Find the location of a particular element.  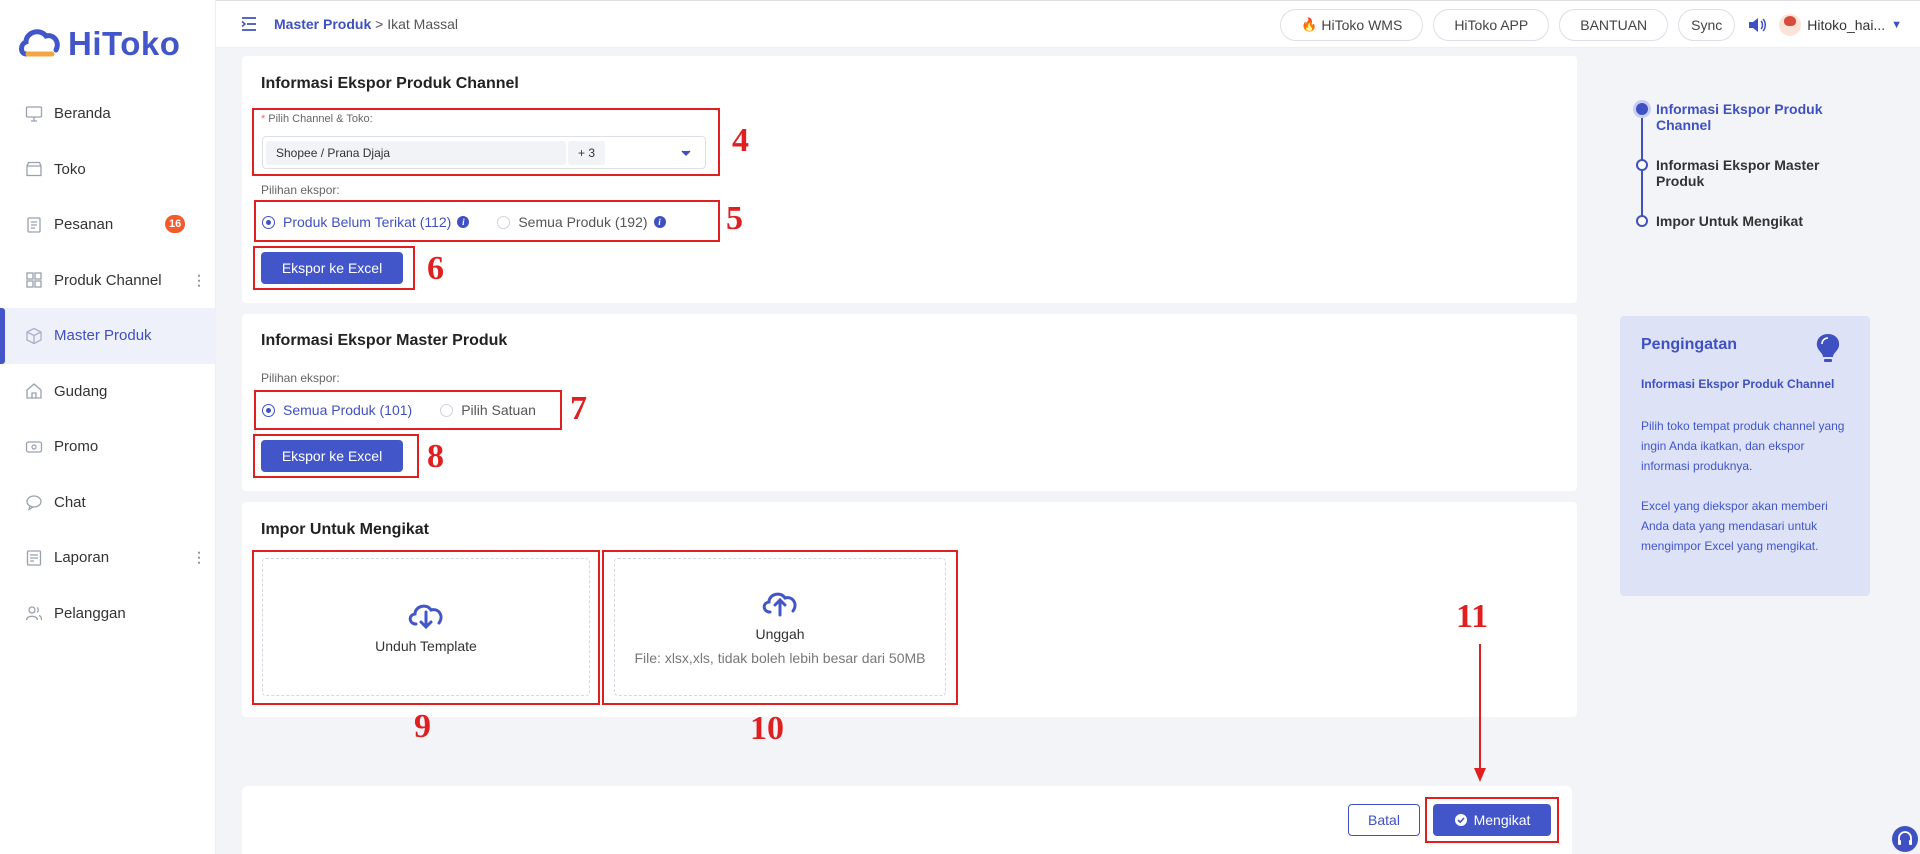

sidebar-item-label: Pelanggan is located at coordinates (90, 613).